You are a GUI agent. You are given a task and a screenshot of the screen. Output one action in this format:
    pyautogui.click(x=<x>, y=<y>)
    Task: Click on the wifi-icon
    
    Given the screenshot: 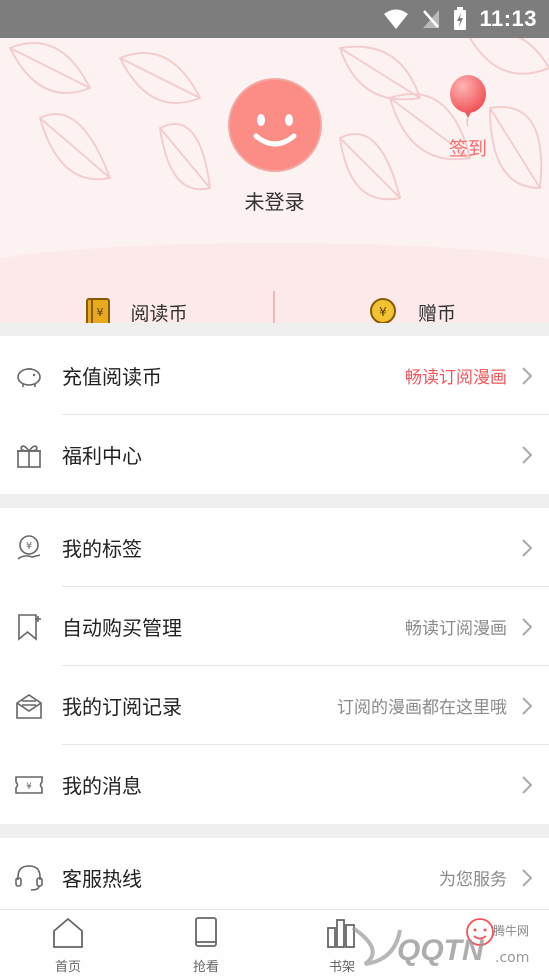 What is the action you would take?
    pyautogui.click(x=396, y=19)
    